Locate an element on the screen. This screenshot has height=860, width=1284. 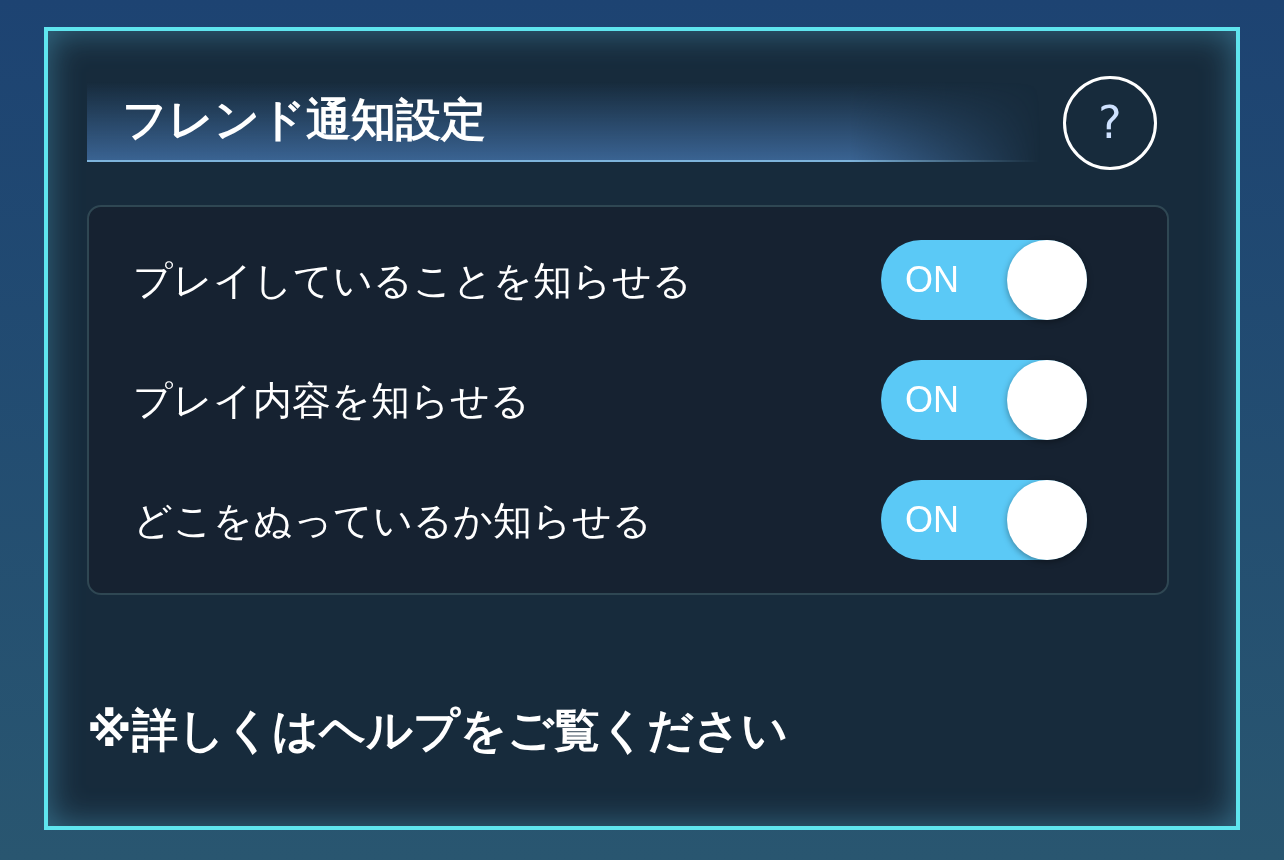
dialog-title: フレンド通知設定 is located at coordinates (304, 119).